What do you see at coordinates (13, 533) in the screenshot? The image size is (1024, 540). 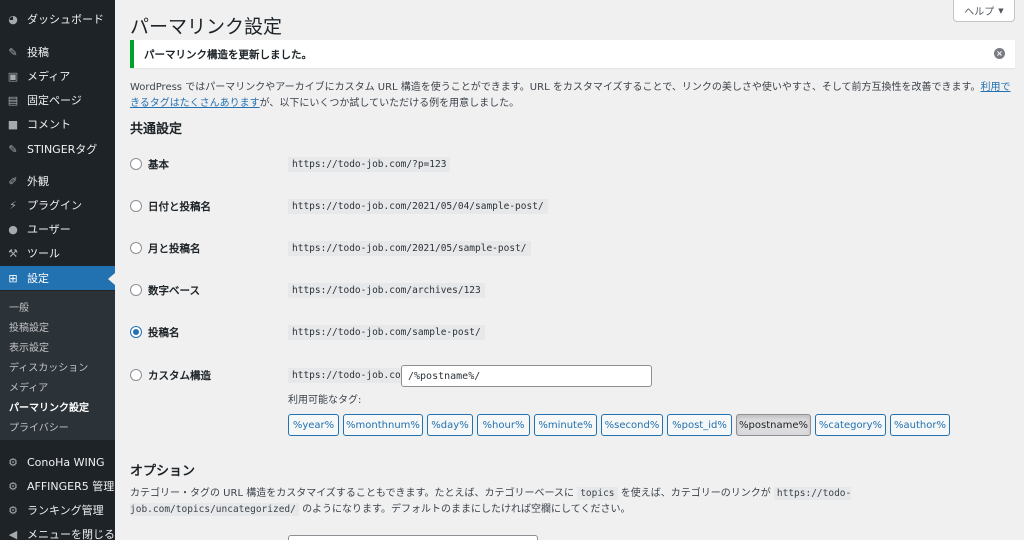 I see `collapse-icon: ◀` at bounding box center [13, 533].